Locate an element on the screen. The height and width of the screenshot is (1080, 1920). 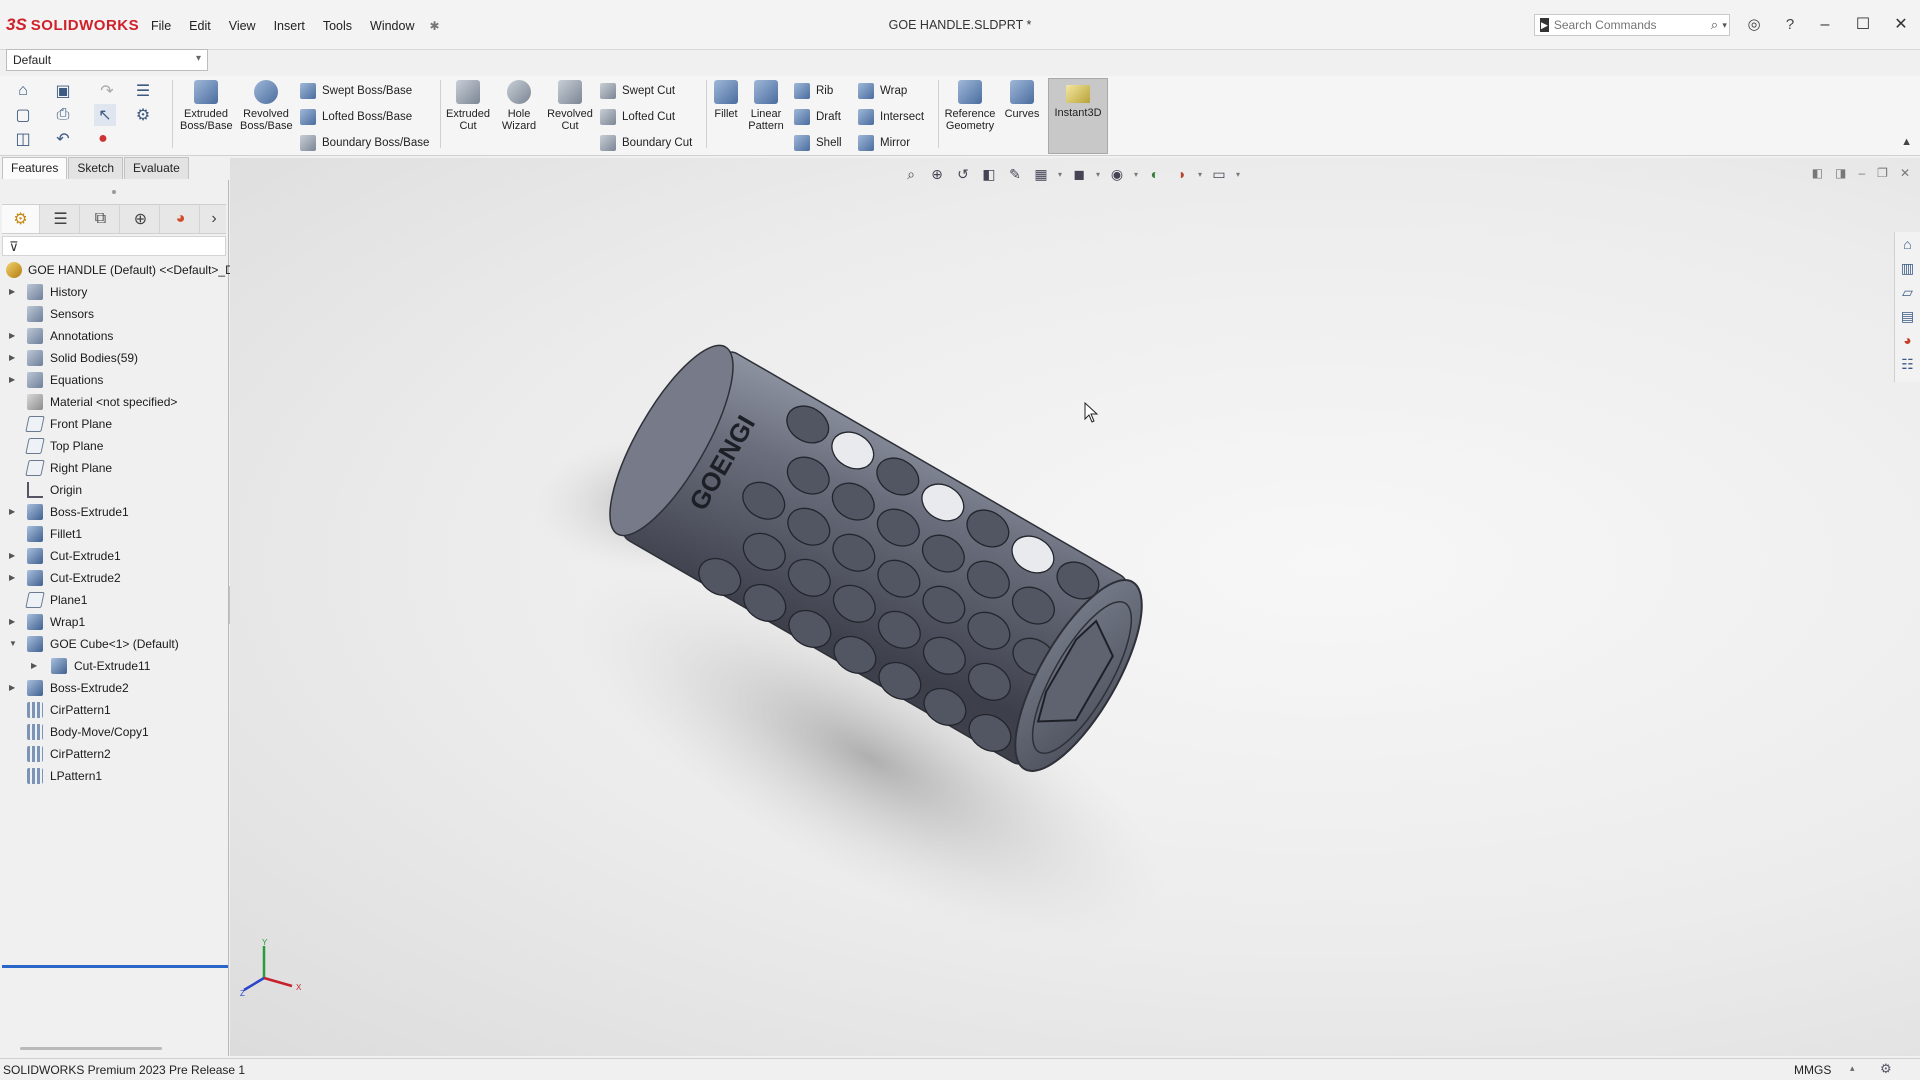
instant3d-button: Instant3D is located at coordinates (1078, 116).